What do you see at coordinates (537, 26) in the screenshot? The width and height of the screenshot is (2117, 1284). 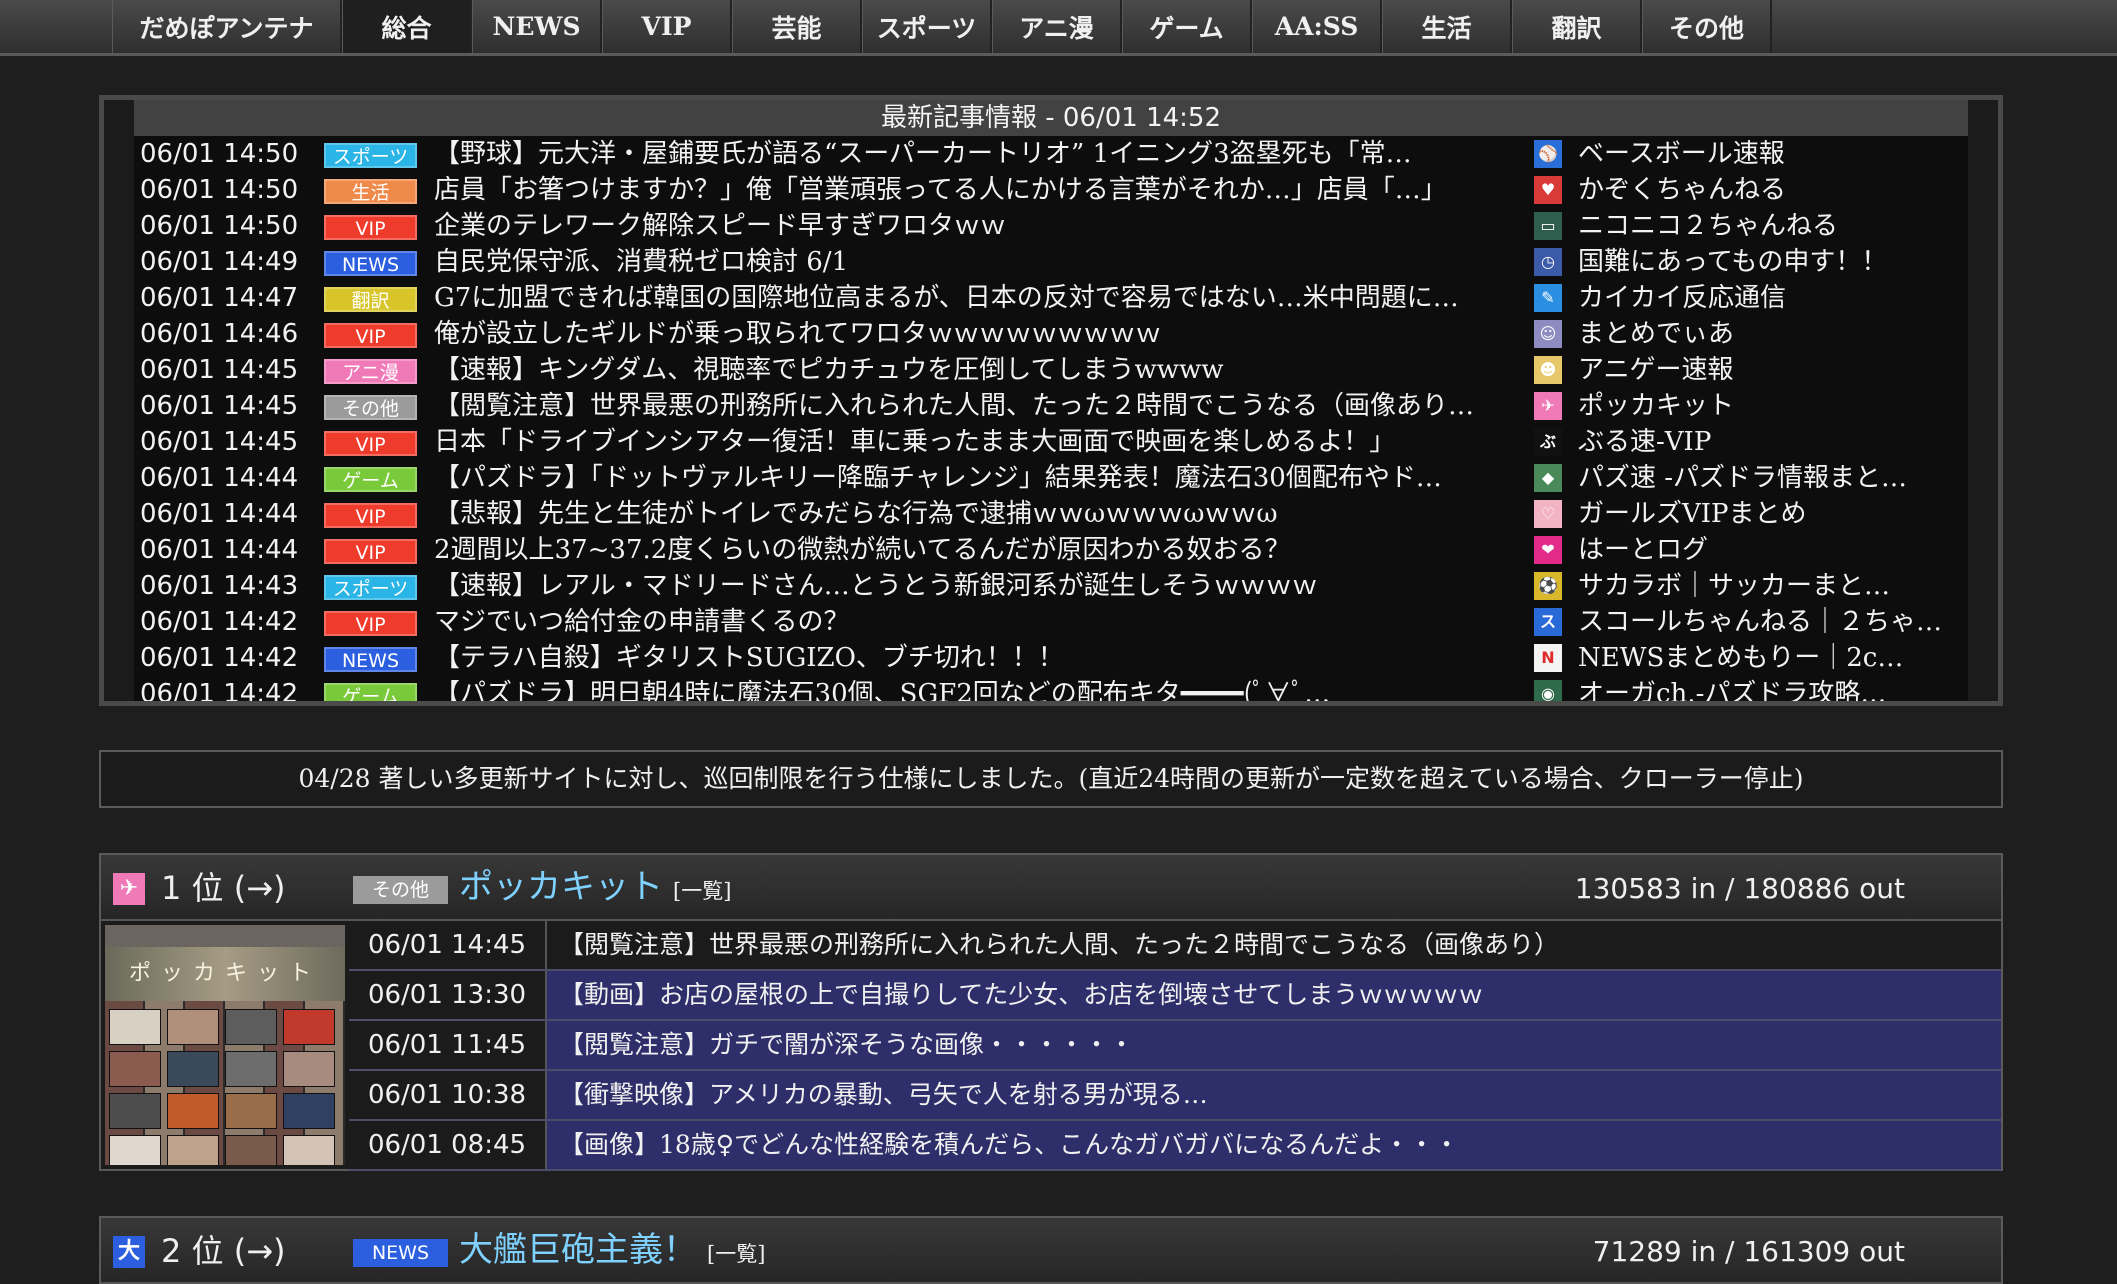 I see `tab-news: NEWS` at bounding box center [537, 26].